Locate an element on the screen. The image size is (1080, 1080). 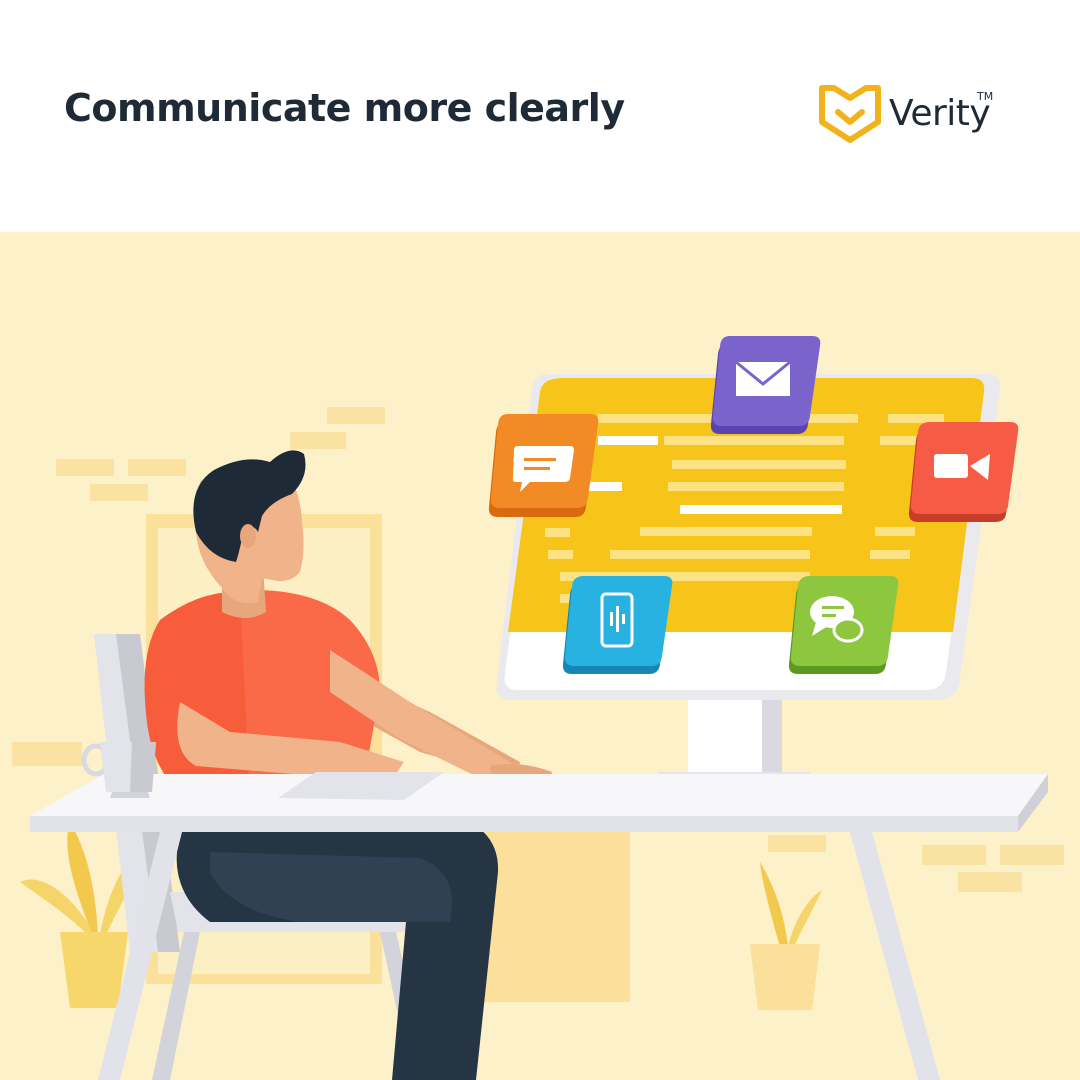
brand-name: Verity is located at coordinates (940, 113).